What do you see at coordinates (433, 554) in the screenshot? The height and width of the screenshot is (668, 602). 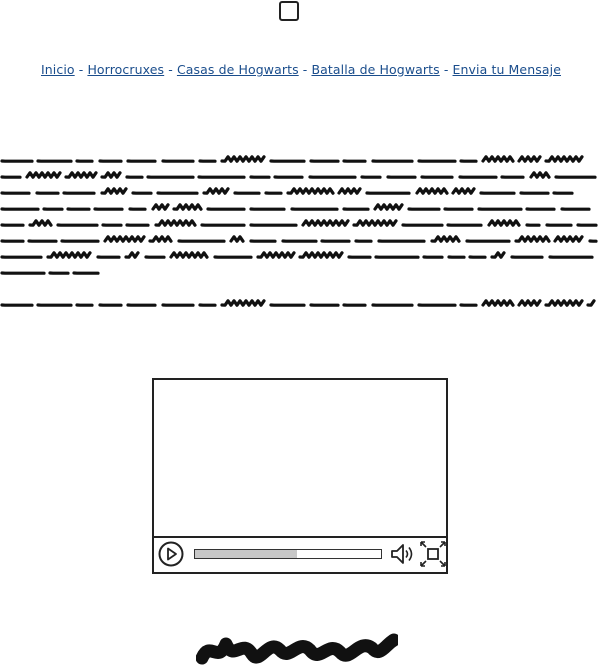 I see `fullscreen-icon` at bounding box center [433, 554].